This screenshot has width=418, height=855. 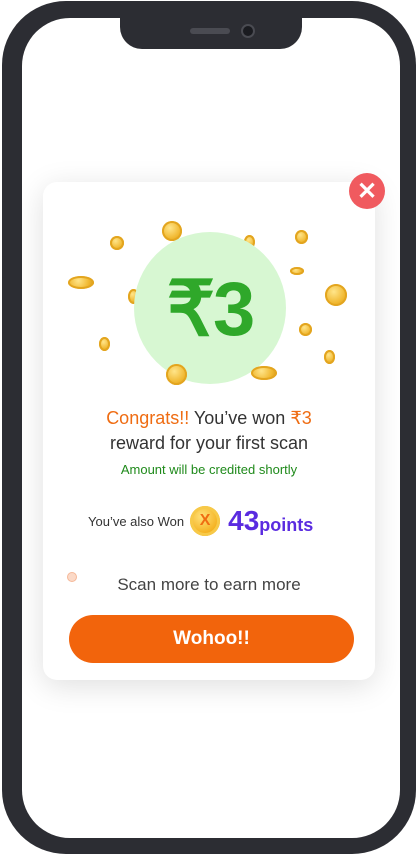 What do you see at coordinates (209, 469) in the screenshot?
I see `credit-note: Amount will be credited shortly` at bounding box center [209, 469].